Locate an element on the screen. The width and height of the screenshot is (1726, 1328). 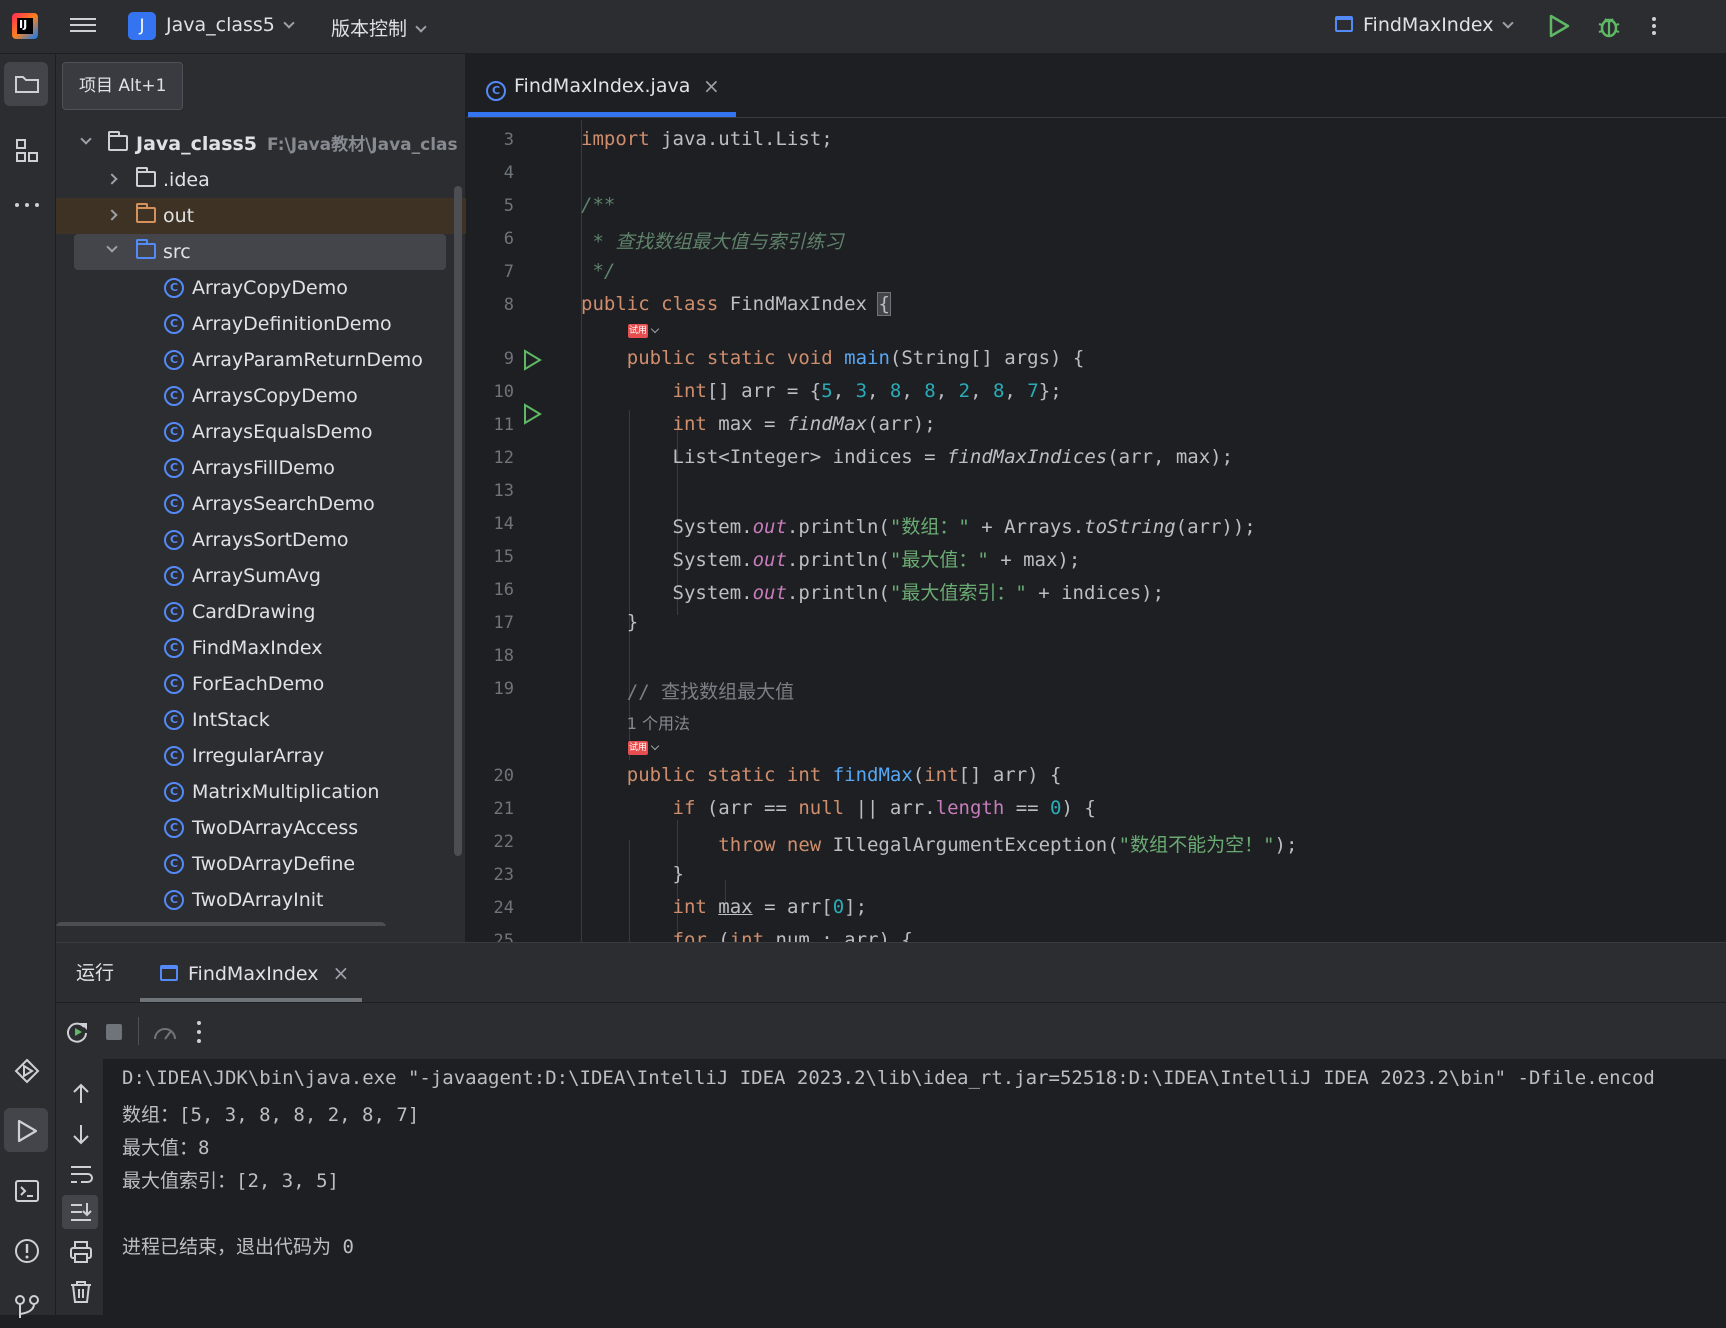
tree-class-item: C ArrayDefinitionDemo is located at coordinates (261, 324).